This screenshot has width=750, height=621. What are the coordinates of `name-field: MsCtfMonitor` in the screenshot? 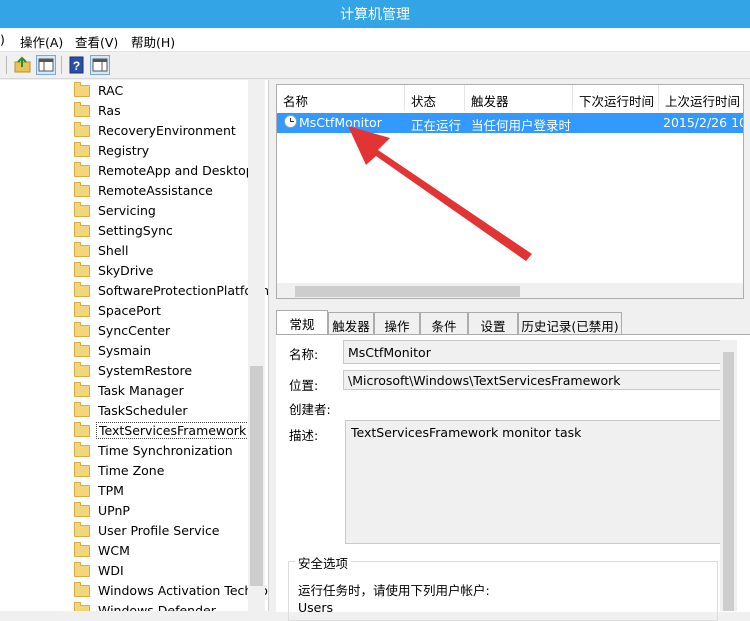 It's located at (533, 352).